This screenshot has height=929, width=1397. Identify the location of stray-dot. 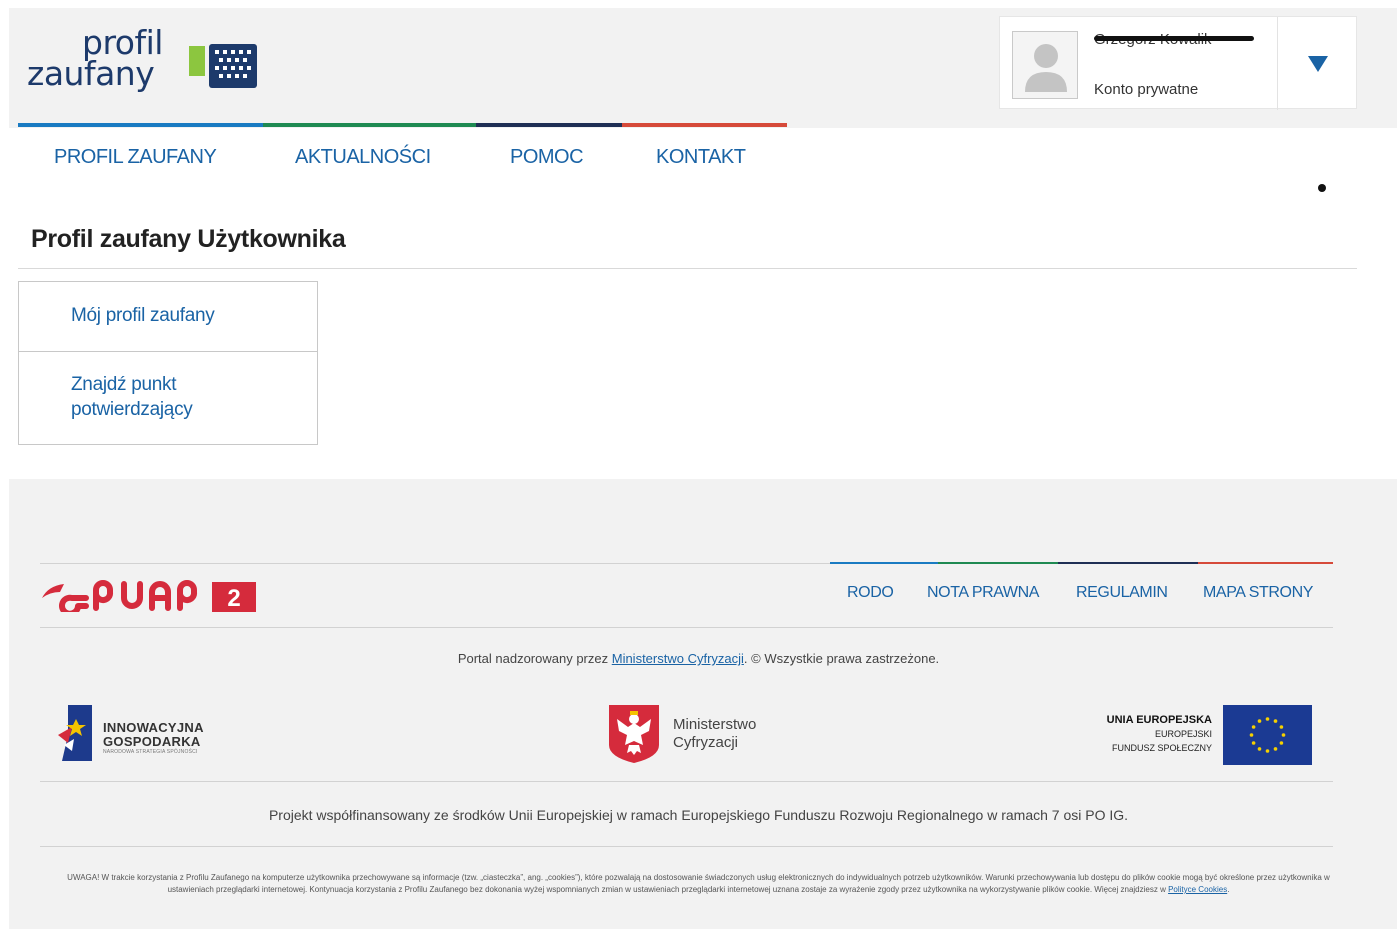
(1322, 188).